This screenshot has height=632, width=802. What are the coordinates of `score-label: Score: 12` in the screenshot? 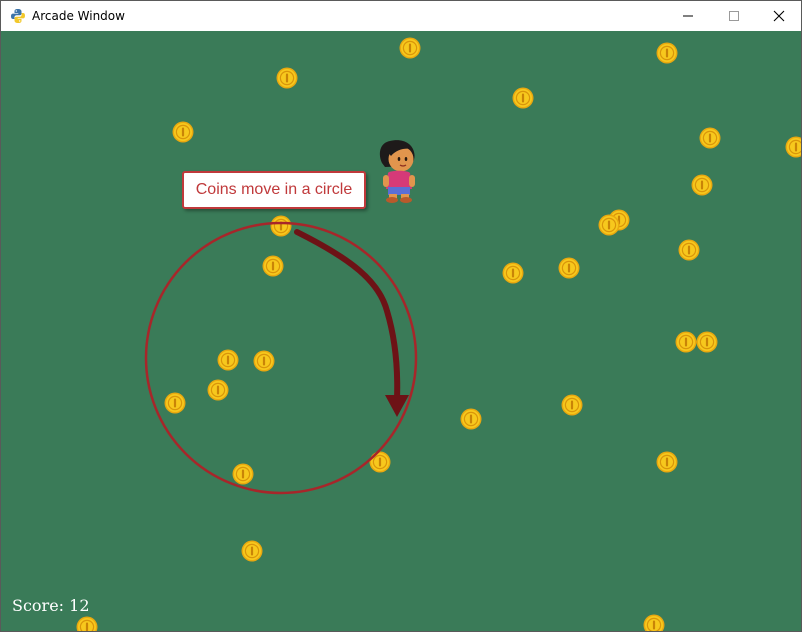 It's located at (51, 605).